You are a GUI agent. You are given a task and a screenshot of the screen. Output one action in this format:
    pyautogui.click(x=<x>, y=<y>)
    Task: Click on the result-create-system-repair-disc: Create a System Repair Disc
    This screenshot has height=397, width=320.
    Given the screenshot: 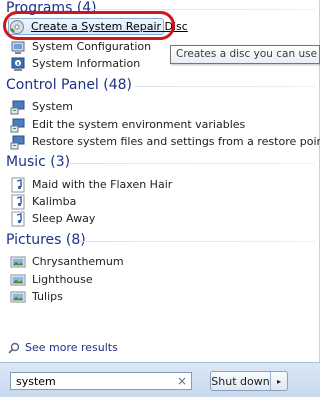 What is the action you would take?
    pyautogui.click(x=98, y=26)
    